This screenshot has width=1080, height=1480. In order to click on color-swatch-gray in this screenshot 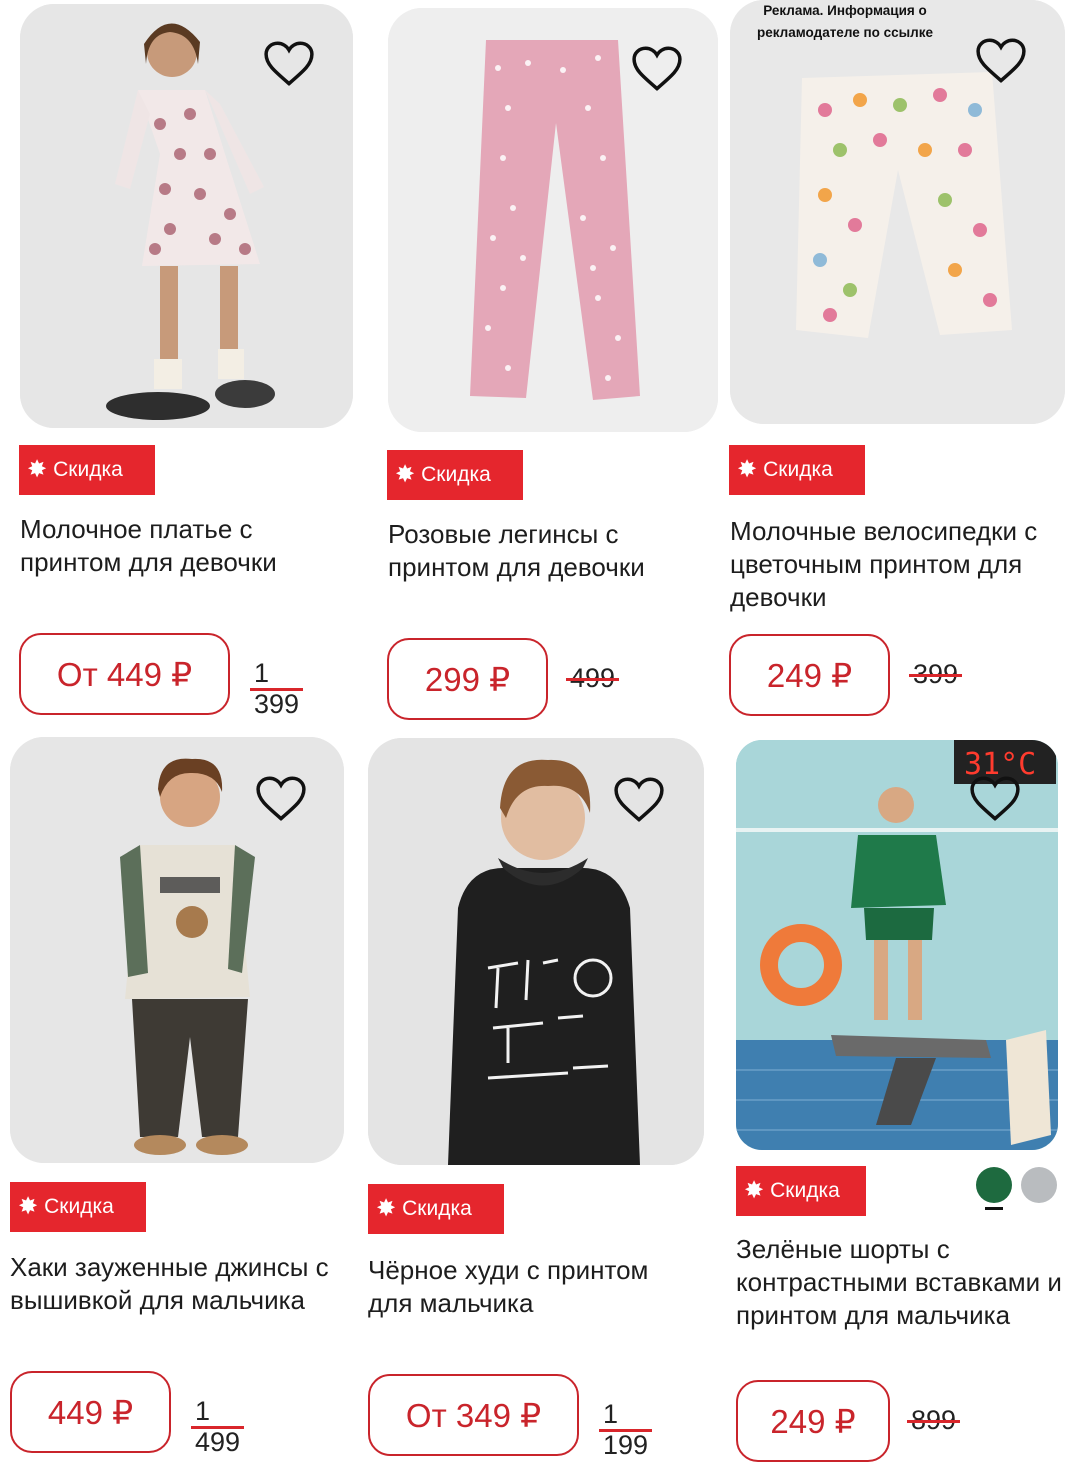, I will do `click(1039, 1185)`.